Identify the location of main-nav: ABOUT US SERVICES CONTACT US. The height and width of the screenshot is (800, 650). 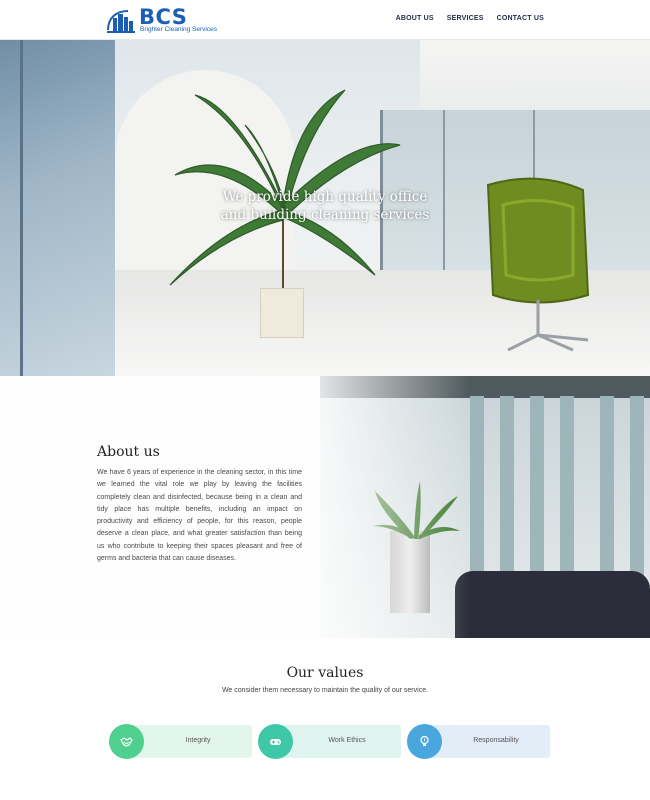
(470, 18).